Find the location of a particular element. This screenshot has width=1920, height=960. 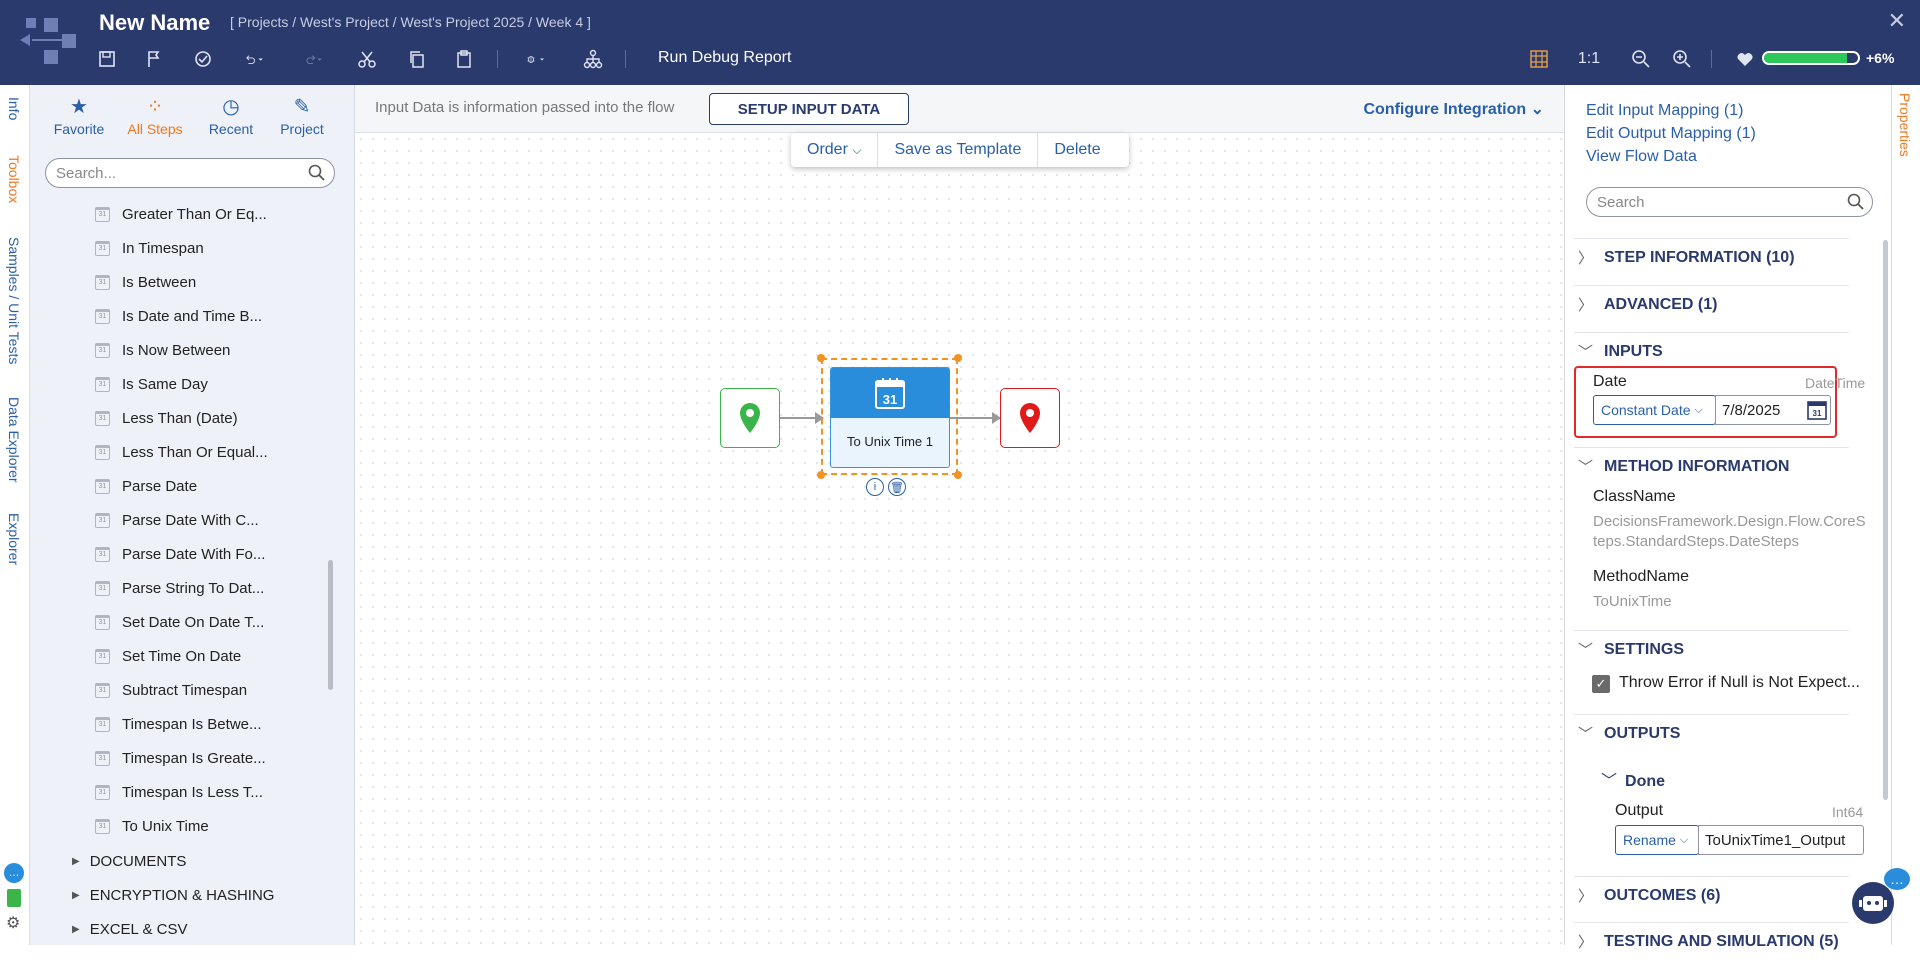

tab-data-explorer: Data Explorer is located at coordinates (14, 440).